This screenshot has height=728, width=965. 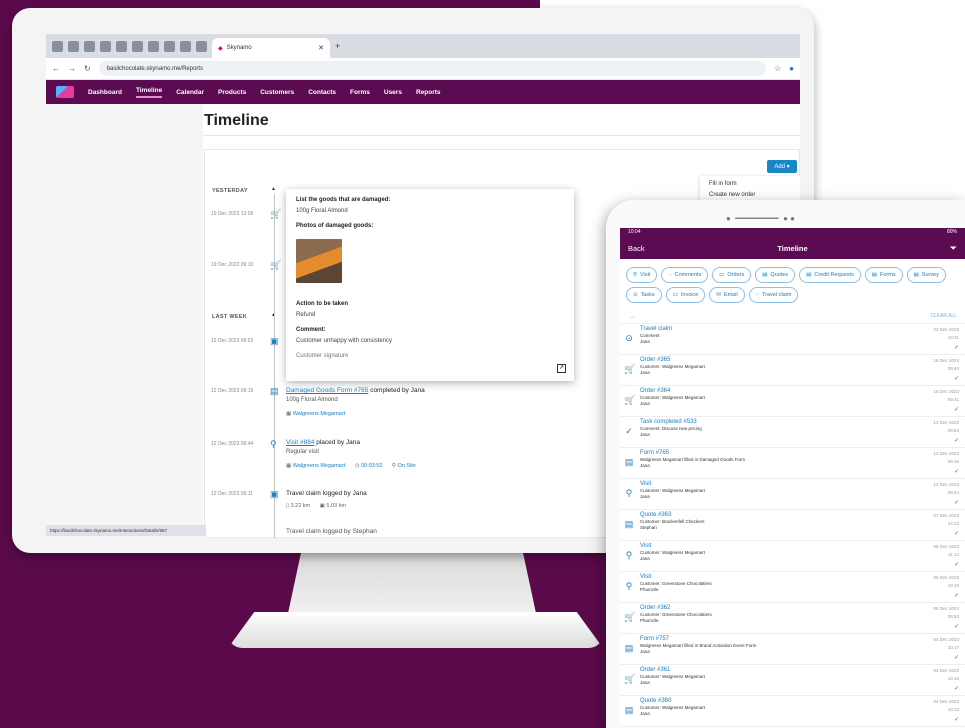 What do you see at coordinates (273, 444) in the screenshot?
I see `location-pin-icon: ⚲` at bounding box center [273, 444].